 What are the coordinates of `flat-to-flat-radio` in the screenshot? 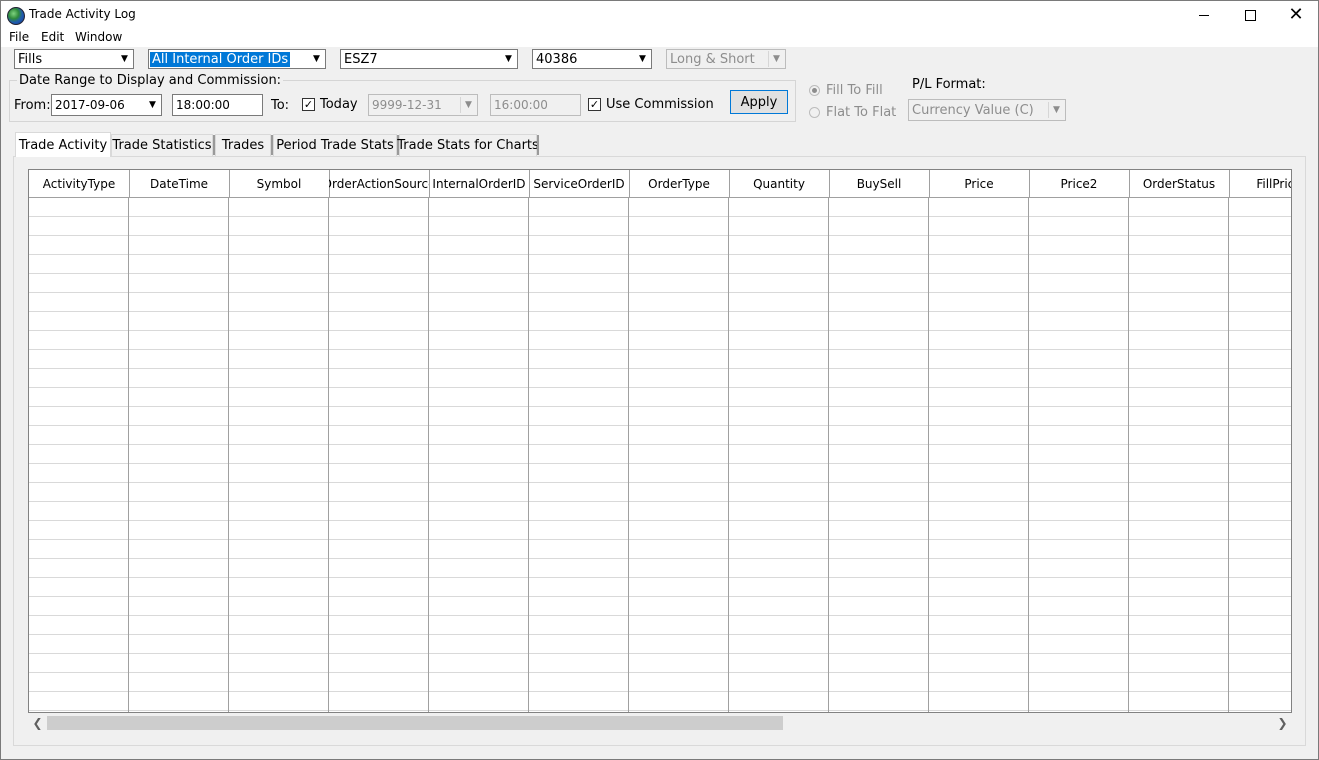 It's located at (814, 112).